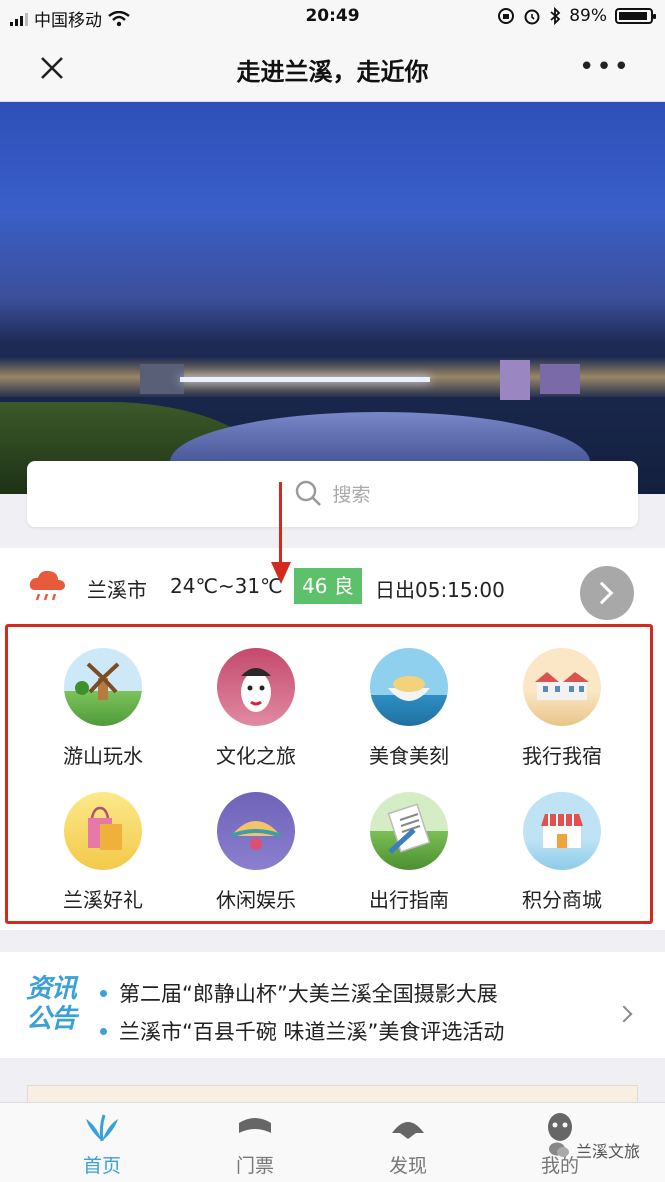  What do you see at coordinates (254, 1166) in the screenshot?
I see `tab-label: 门票` at bounding box center [254, 1166].